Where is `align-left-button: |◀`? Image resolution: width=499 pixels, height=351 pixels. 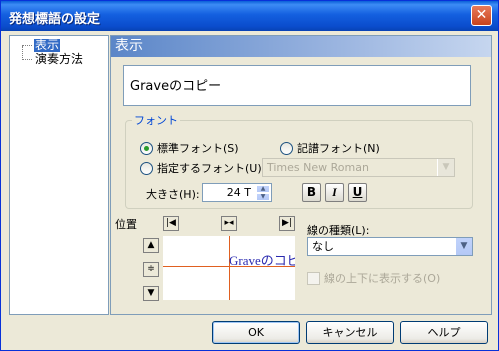 align-left-button: |◀ is located at coordinates (171, 223).